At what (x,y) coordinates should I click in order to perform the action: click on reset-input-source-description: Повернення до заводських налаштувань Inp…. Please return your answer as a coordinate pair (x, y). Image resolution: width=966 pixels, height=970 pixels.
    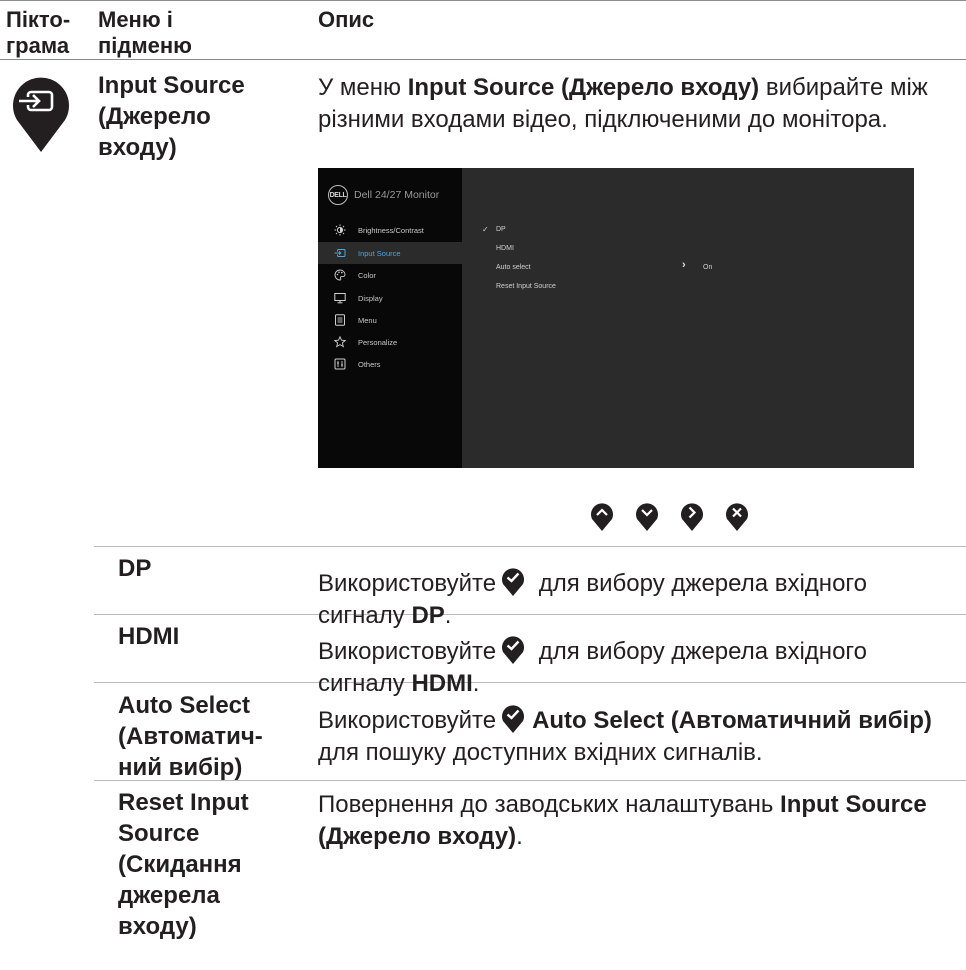
    Looking at the image, I should click on (638, 821).